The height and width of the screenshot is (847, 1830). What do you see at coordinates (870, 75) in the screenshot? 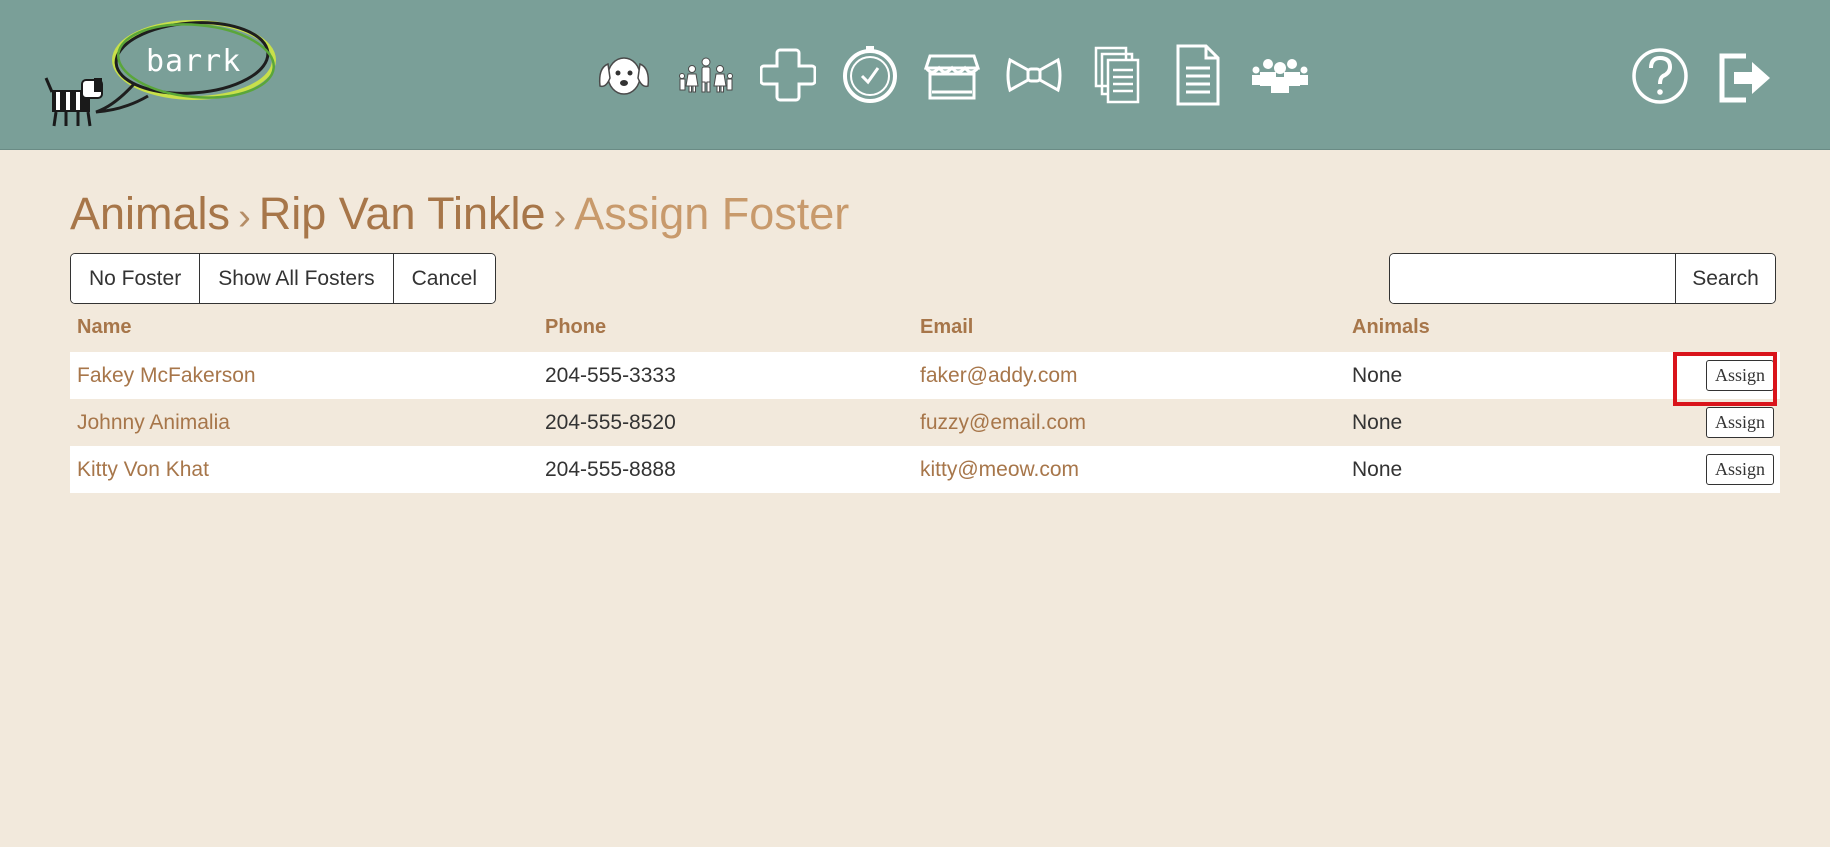
I see `schedule-icon` at bounding box center [870, 75].